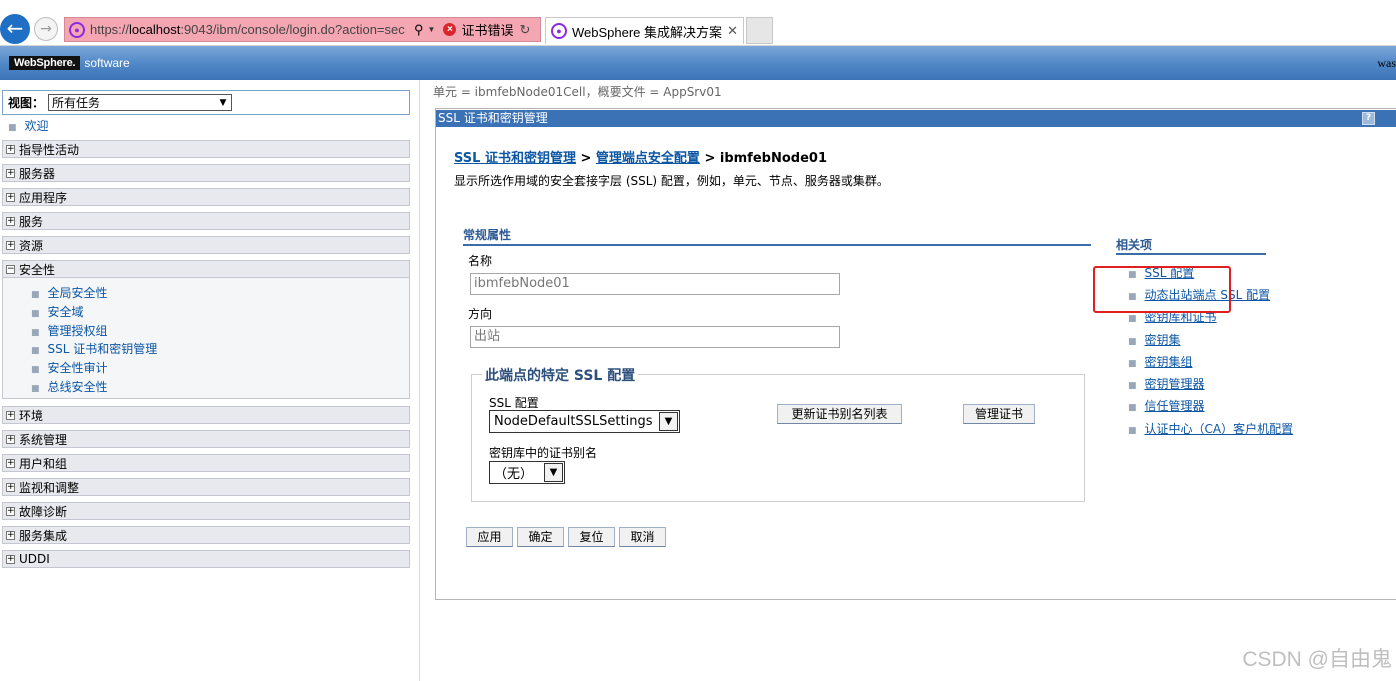 This screenshot has width=1396, height=681. I want to click on annotation-highlight-box, so click(1162, 289).